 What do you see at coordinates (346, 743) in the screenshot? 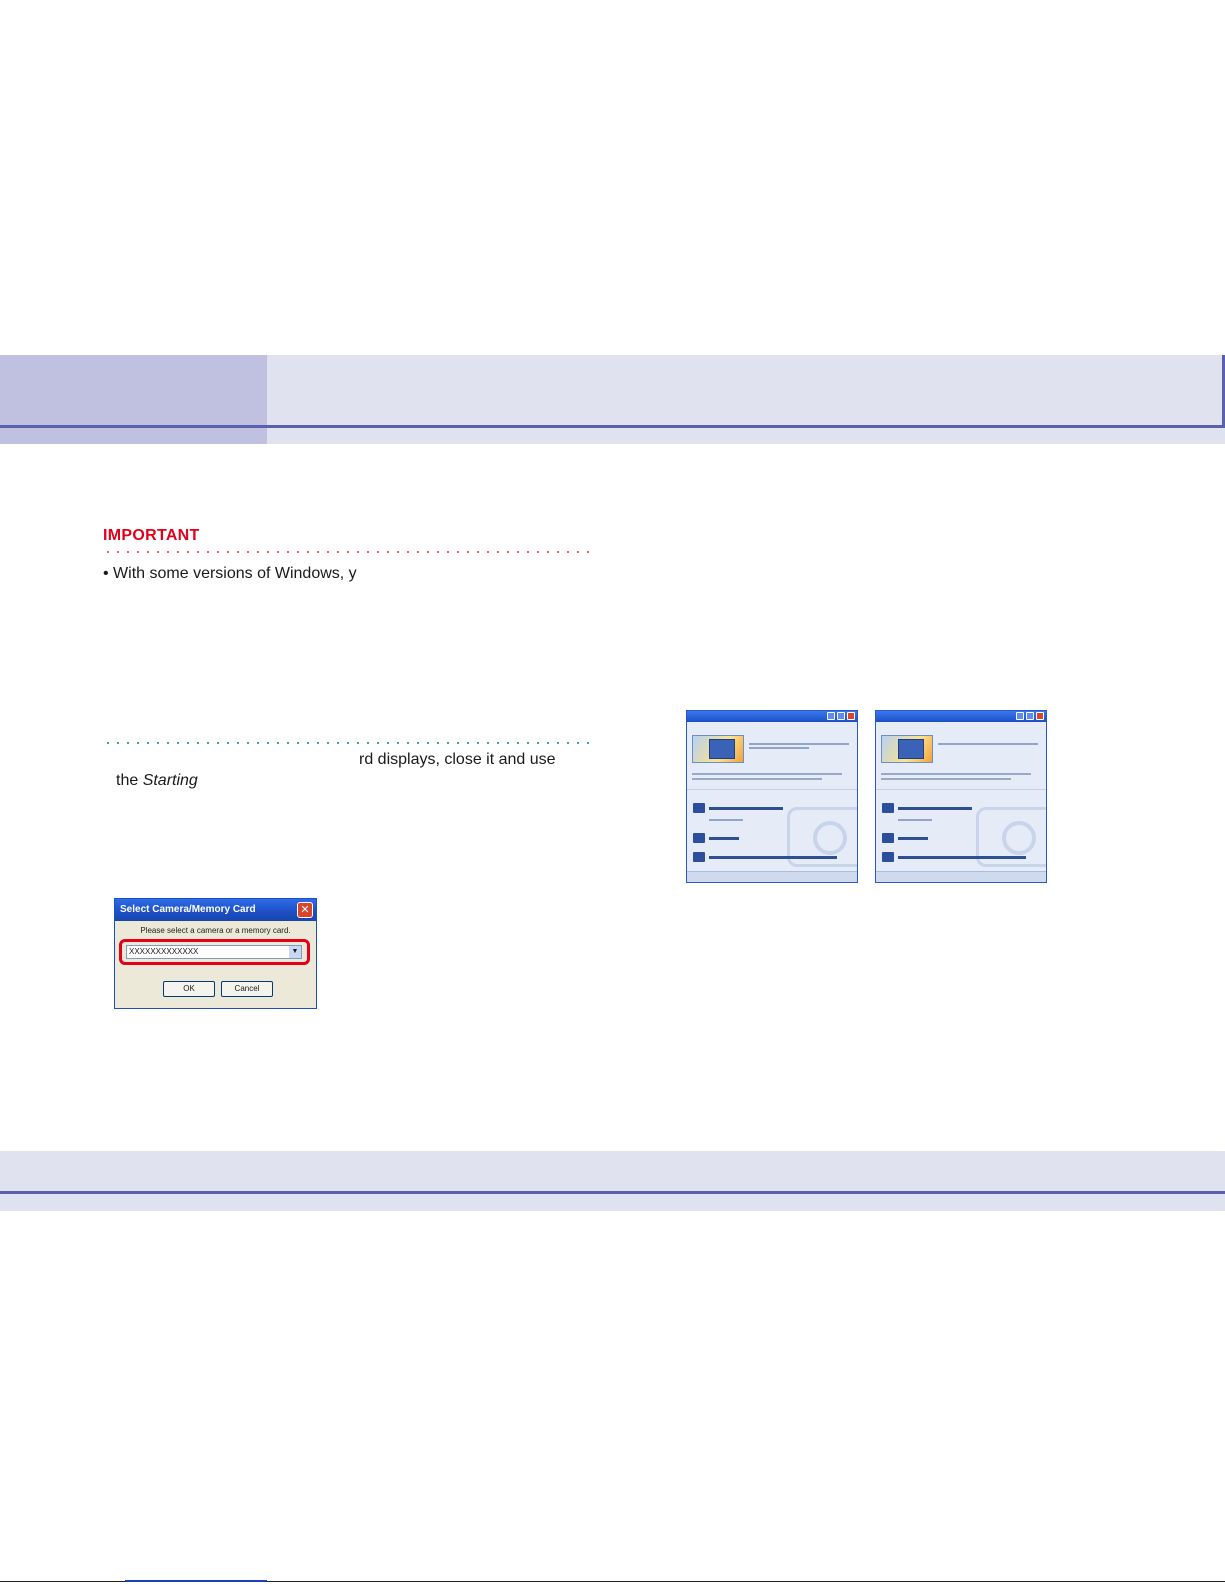
I see `important-bottom-divider` at bounding box center [346, 743].